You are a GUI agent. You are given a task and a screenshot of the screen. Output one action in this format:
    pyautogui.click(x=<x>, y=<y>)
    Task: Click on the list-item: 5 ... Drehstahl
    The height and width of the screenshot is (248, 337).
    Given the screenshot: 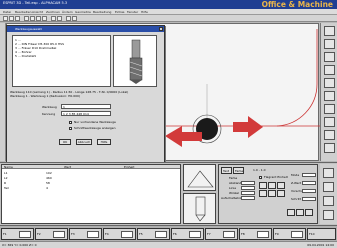 What is the action you would take?
    pyautogui.click(x=25, y=56)
    